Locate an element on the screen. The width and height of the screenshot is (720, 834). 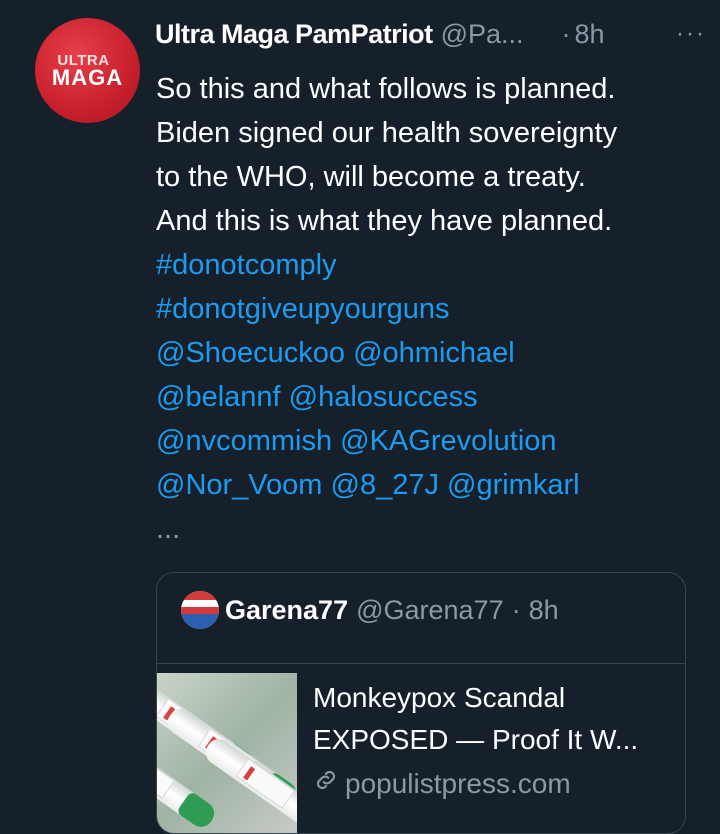
display-name: Ultra Maga PamPatriot is located at coordinates (294, 34).